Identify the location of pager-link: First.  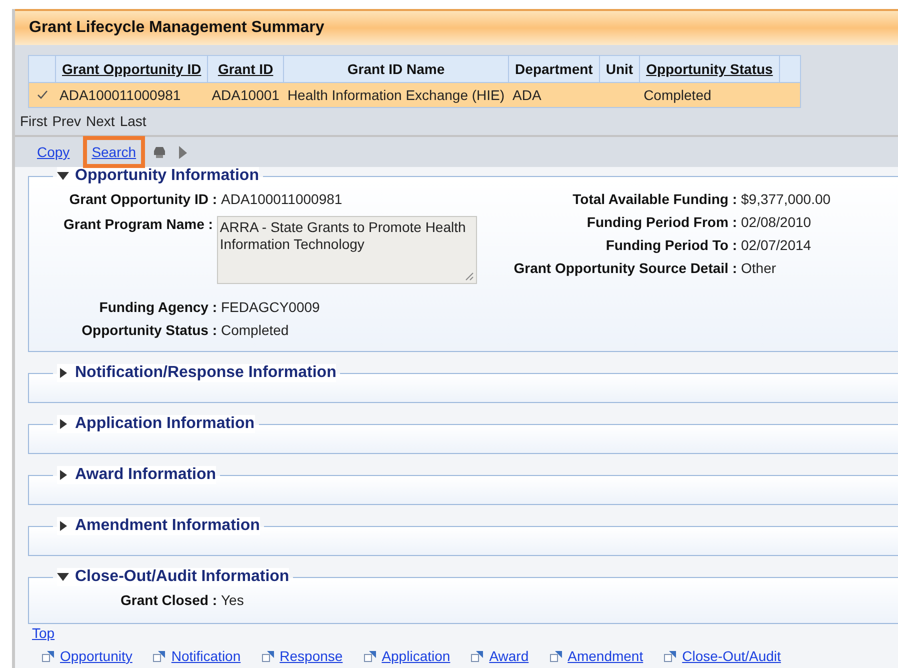
(34, 121).